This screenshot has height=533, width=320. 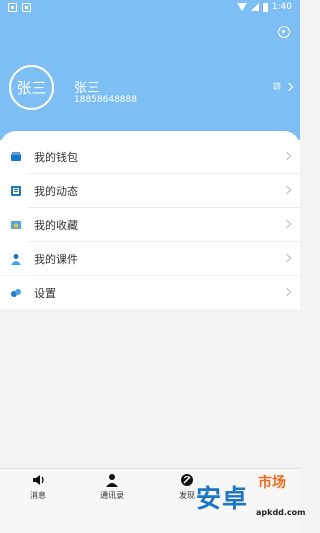 I want to click on menu-item-activity: 我的动态, so click(x=150, y=190).